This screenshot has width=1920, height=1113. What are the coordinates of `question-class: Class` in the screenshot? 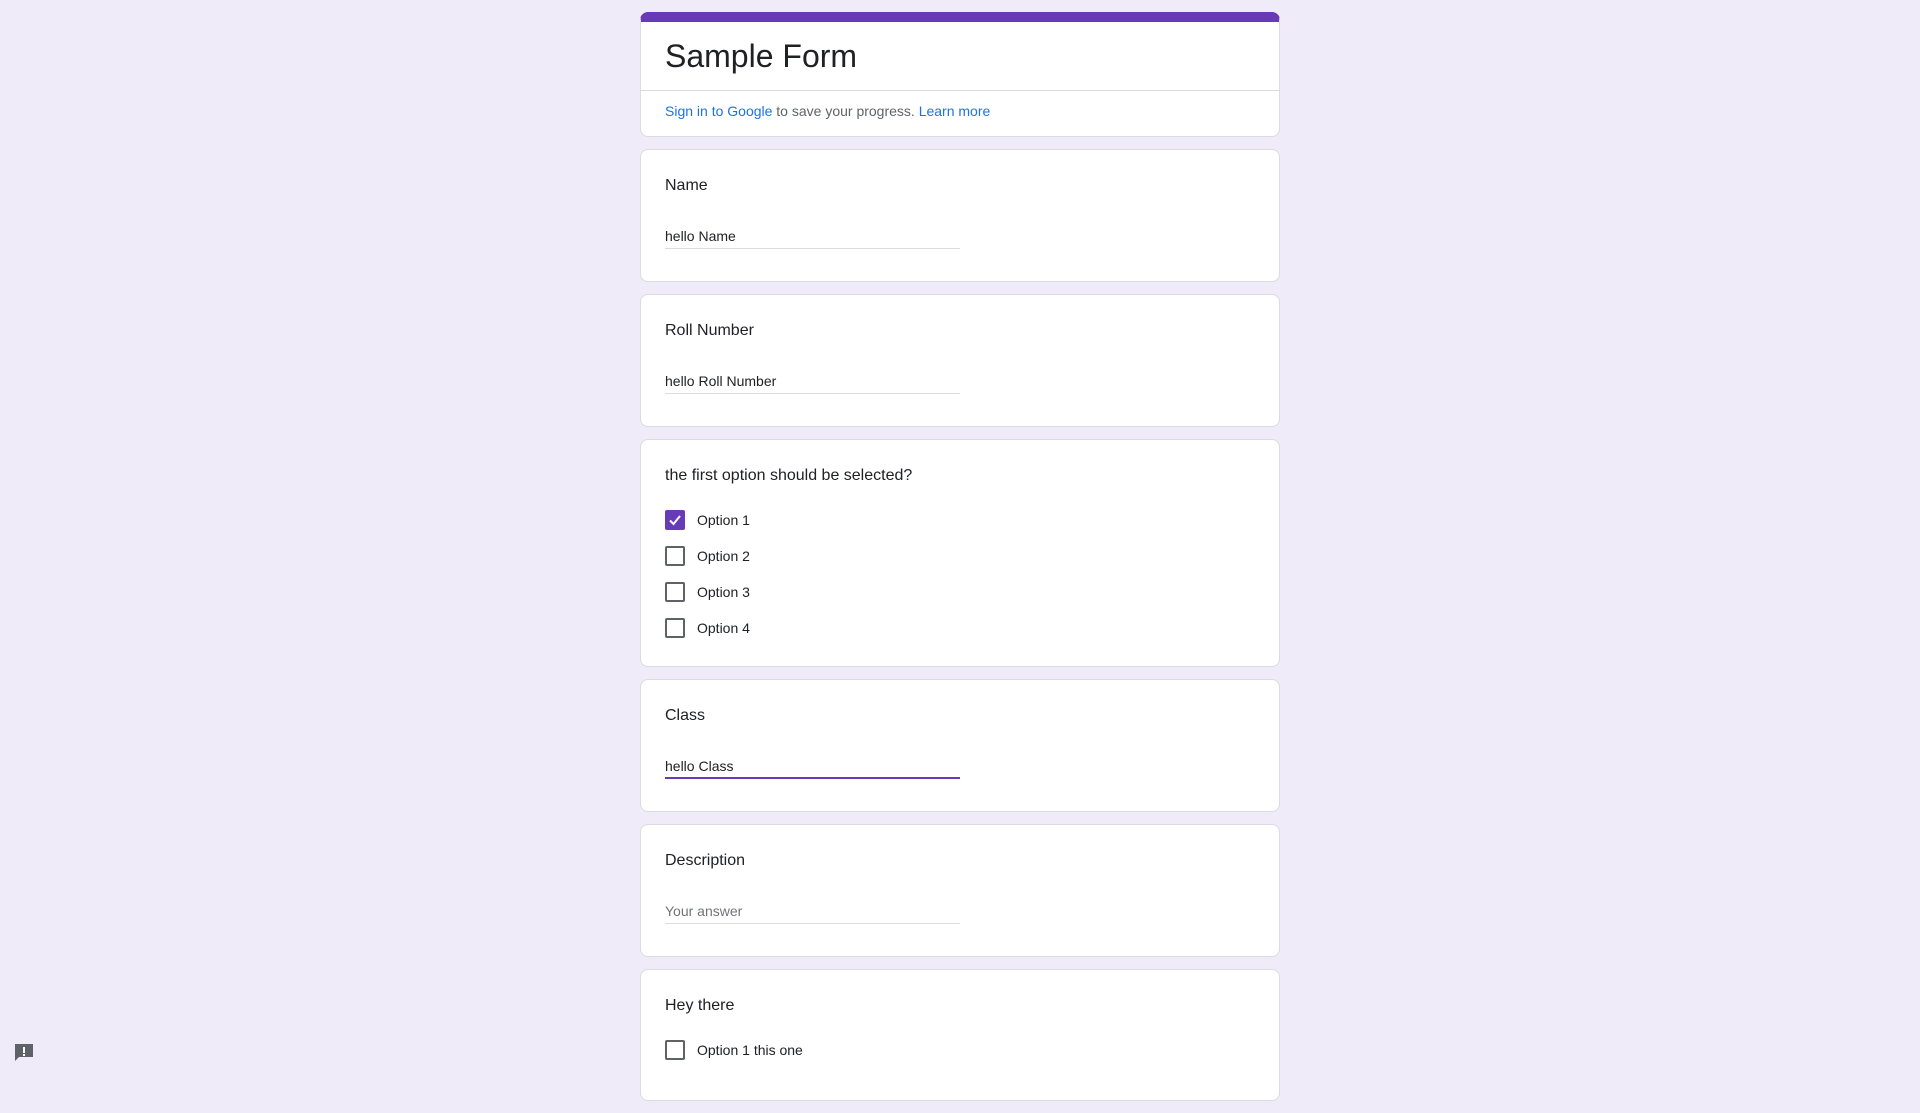 It's located at (960, 745).